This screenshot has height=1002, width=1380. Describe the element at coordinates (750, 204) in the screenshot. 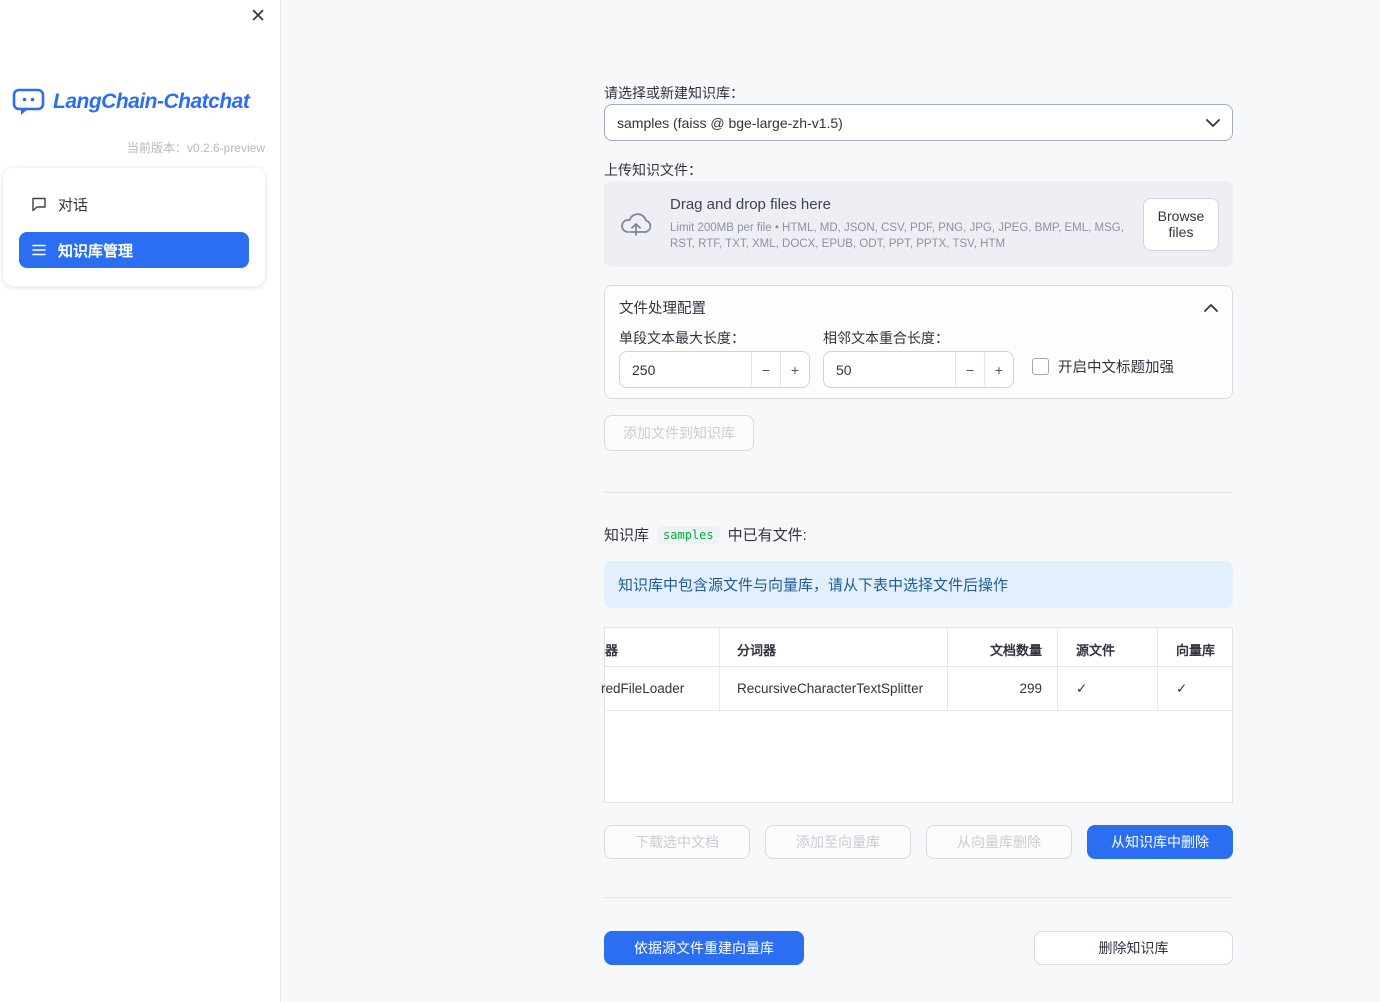

I see `uploader-drag-text: Drag and drop files here` at that location.